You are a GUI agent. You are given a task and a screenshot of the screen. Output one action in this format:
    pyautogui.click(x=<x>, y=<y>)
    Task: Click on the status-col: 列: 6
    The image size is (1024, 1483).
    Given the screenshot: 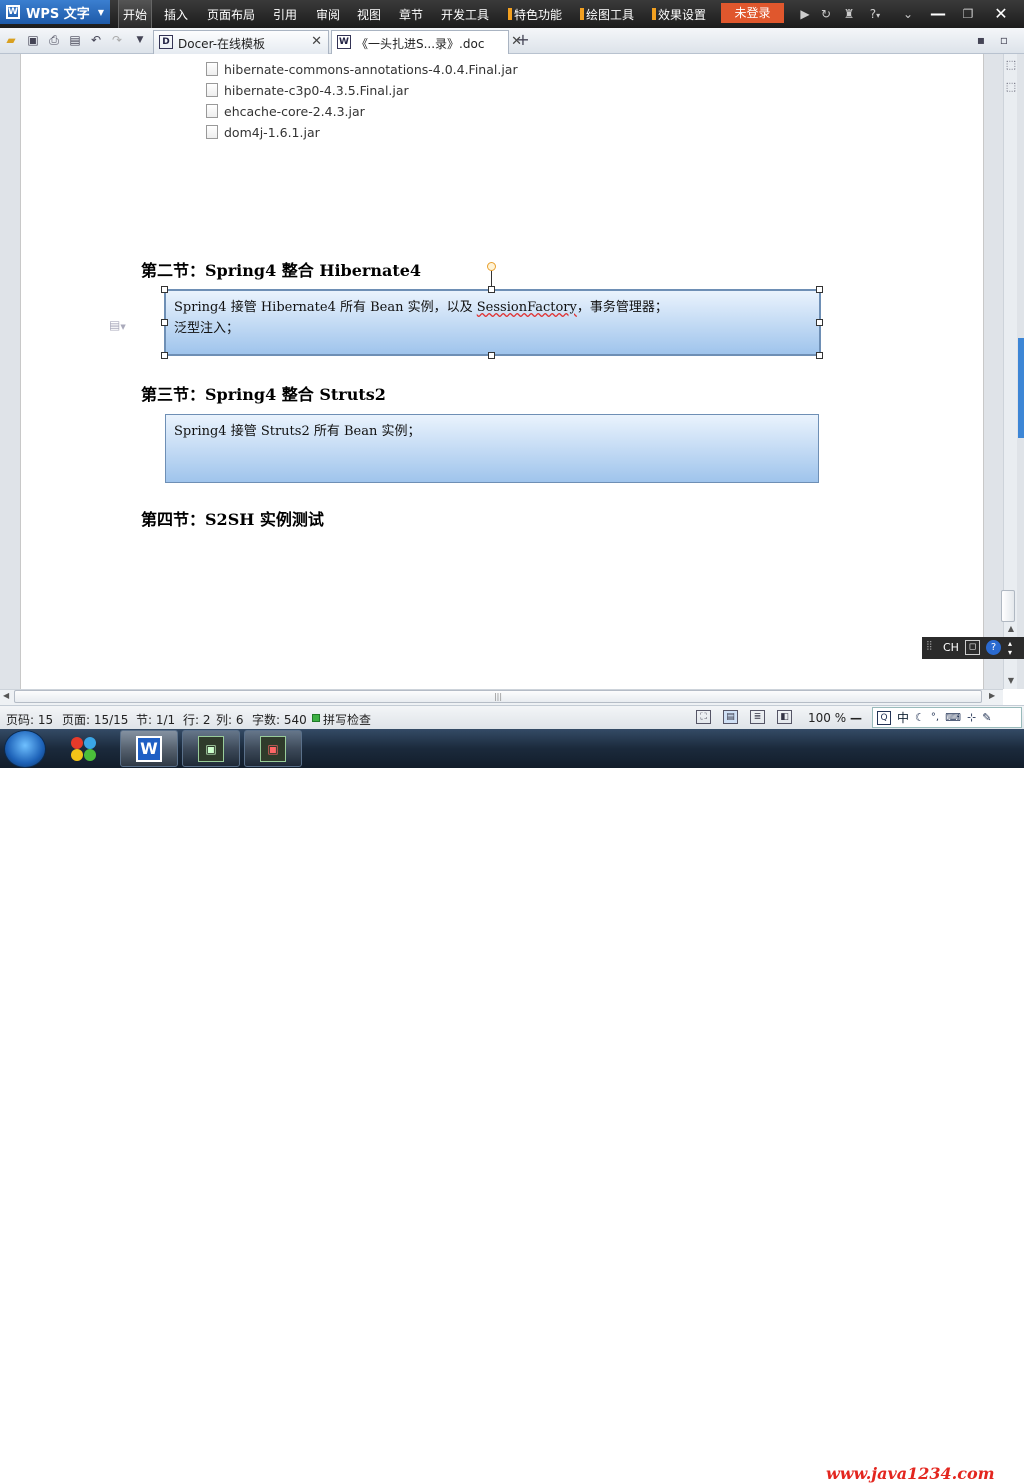 What is the action you would take?
    pyautogui.click(x=230, y=720)
    